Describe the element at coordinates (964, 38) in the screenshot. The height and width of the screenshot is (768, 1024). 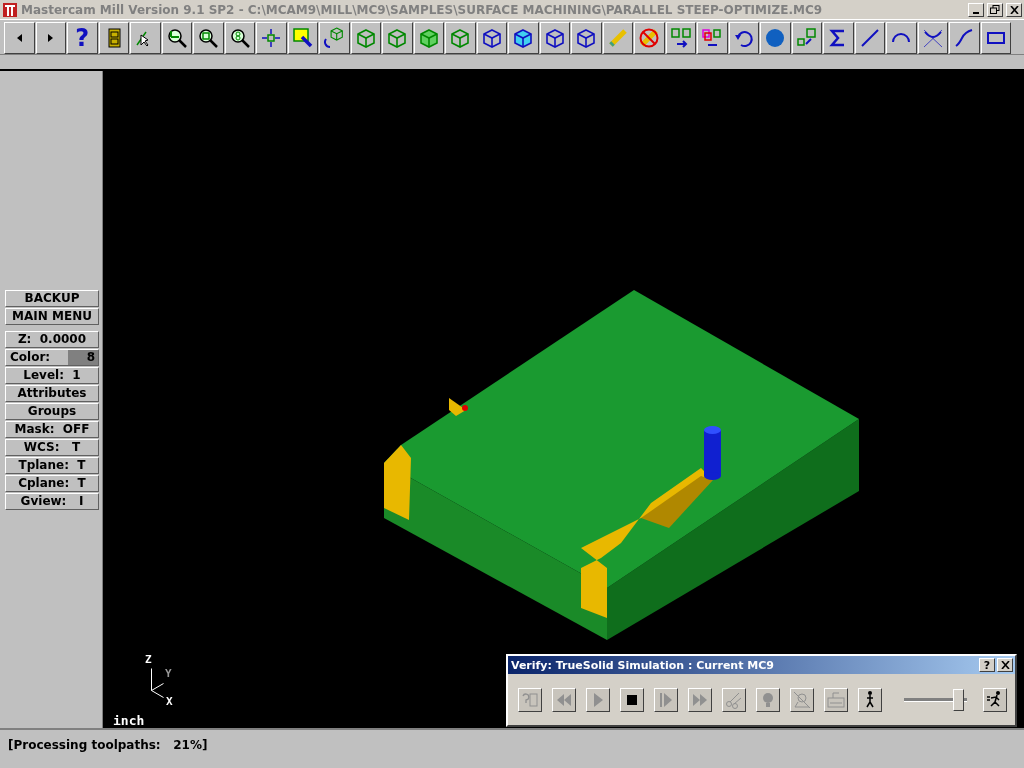
I see `spline-tool-button` at that location.